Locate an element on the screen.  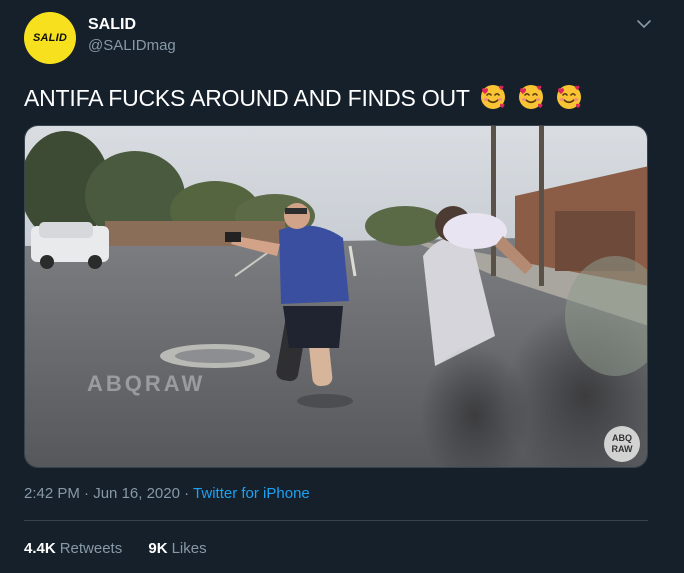
avatar-logo-text: SALID is located at coordinates (50, 38).